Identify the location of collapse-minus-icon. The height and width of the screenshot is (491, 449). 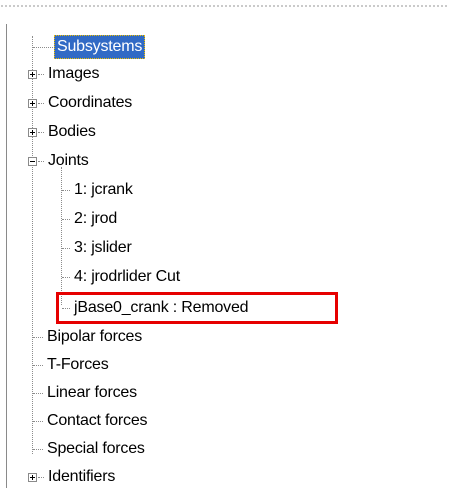
(32, 161).